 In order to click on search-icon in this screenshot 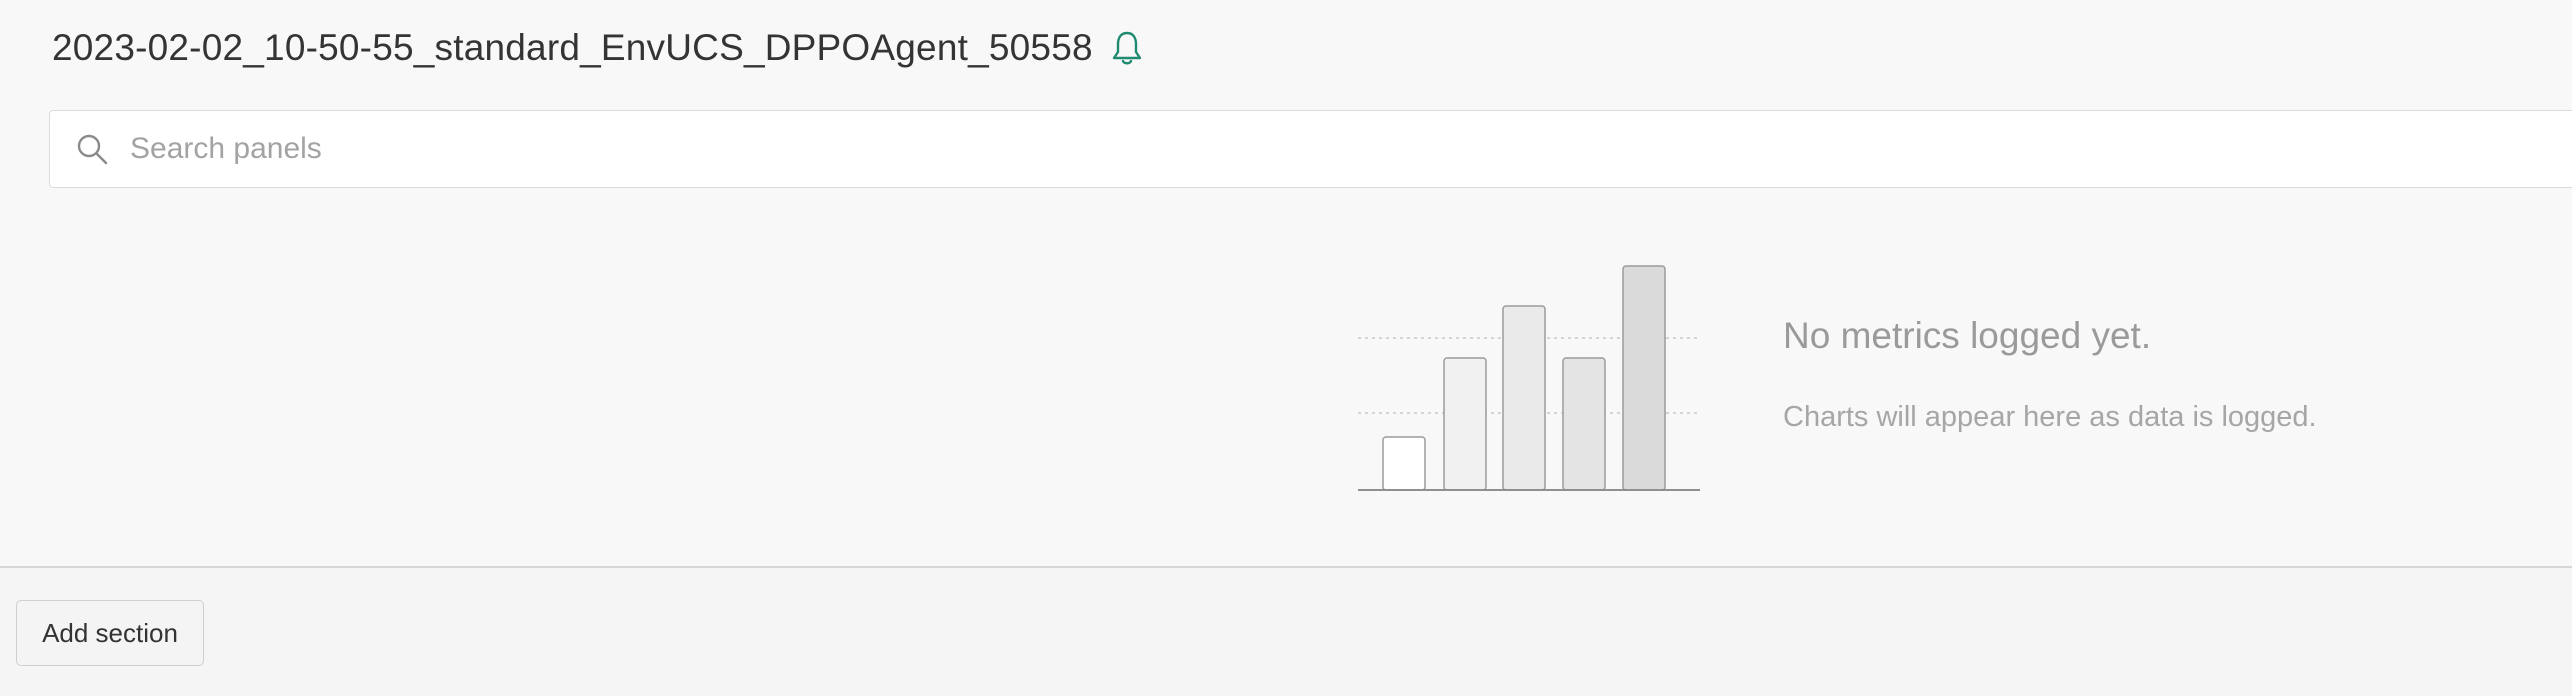, I will do `click(92, 149)`.